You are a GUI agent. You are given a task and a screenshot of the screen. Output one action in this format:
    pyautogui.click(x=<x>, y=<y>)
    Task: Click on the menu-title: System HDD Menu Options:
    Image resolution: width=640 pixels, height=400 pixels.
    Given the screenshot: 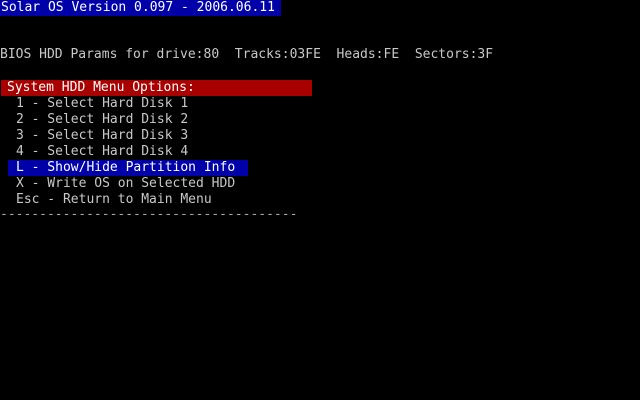 What is the action you would take?
    pyautogui.click(x=156, y=88)
    